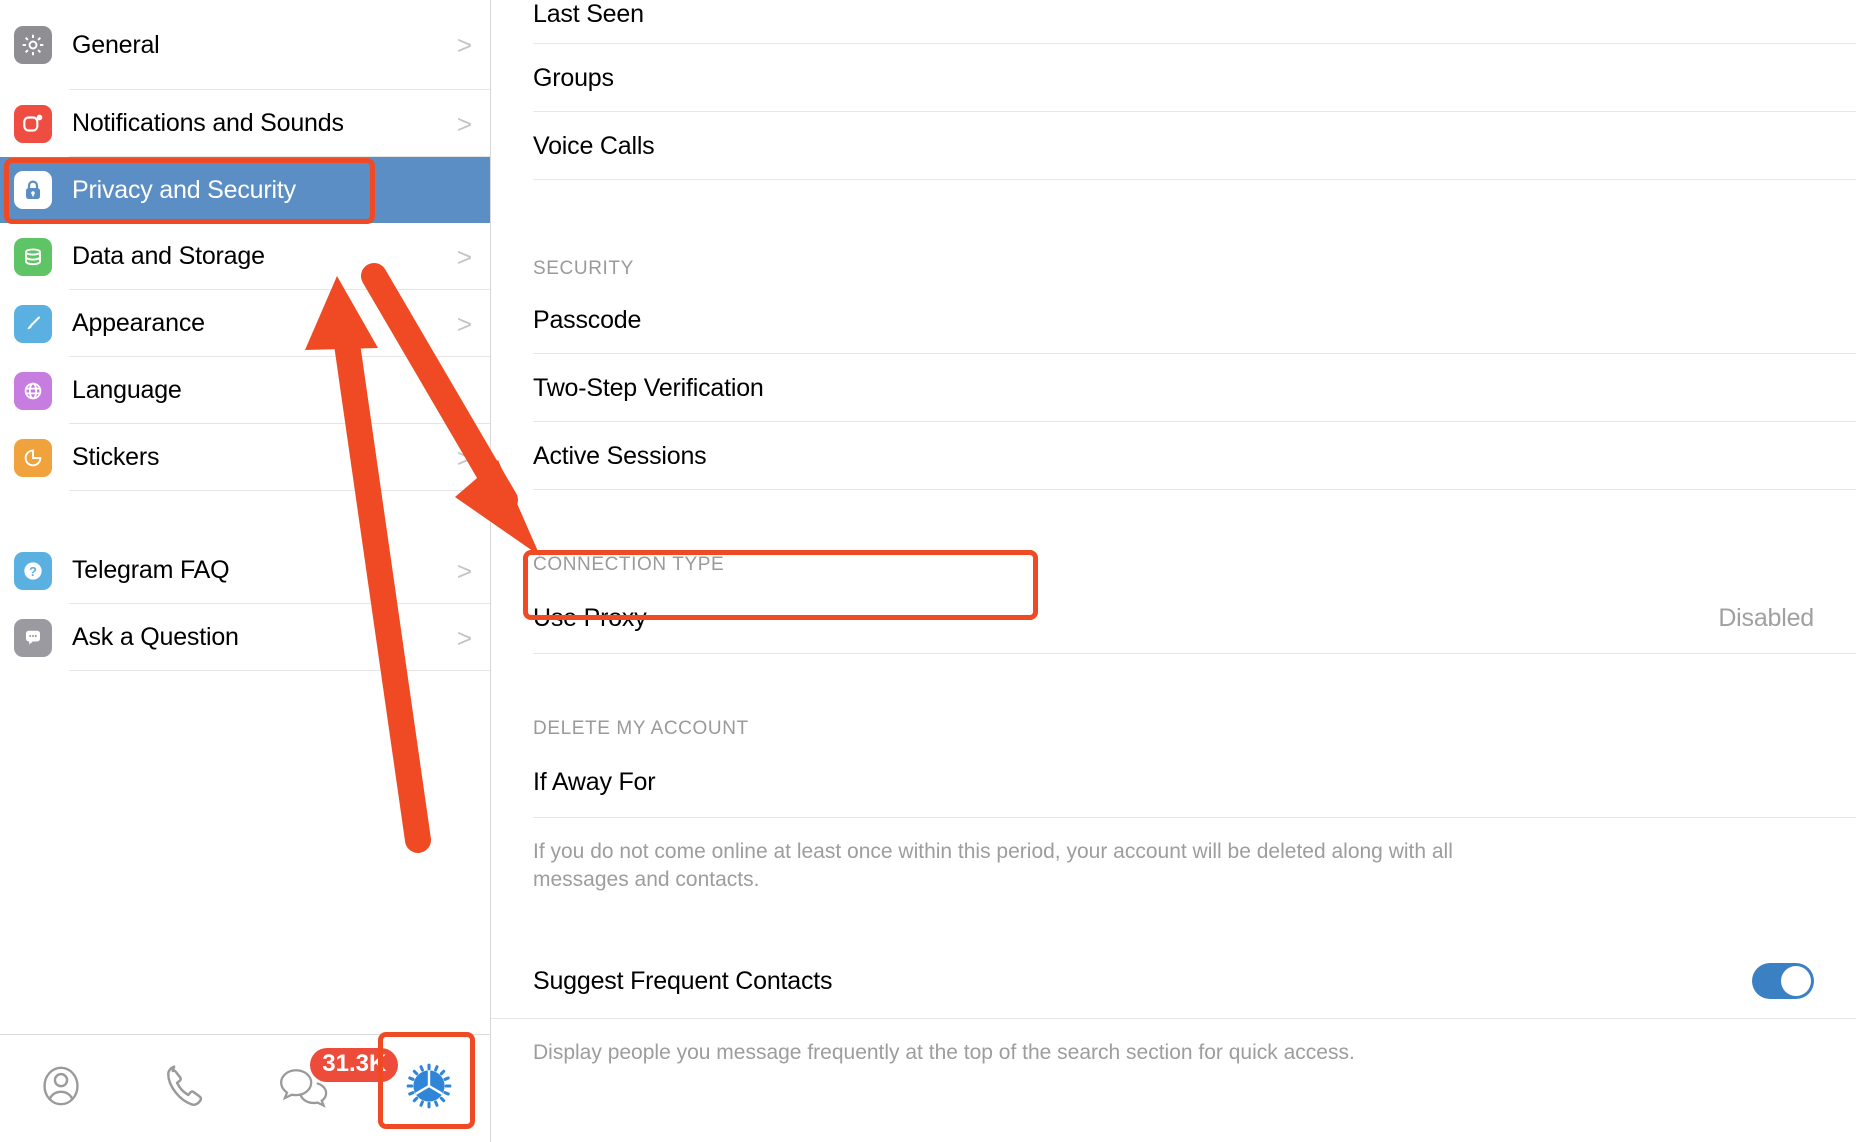  What do you see at coordinates (33, 390) in the screenshot?
I see `globe-icon` at bounding box center [33, 390].